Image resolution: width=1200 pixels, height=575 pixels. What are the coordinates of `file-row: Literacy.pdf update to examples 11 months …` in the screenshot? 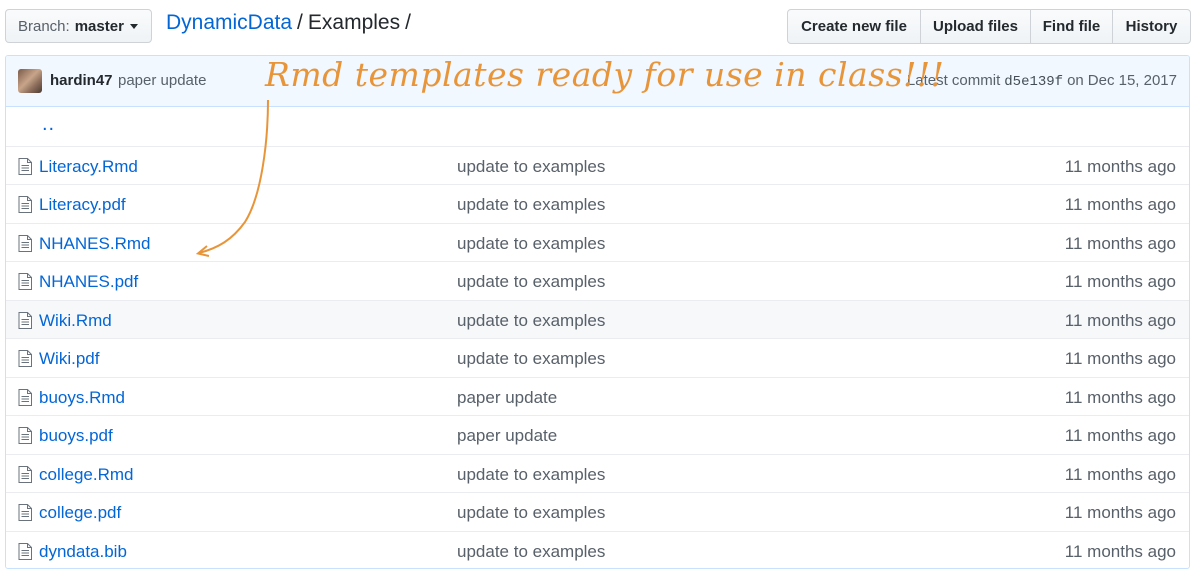 It's located at (597, 203).